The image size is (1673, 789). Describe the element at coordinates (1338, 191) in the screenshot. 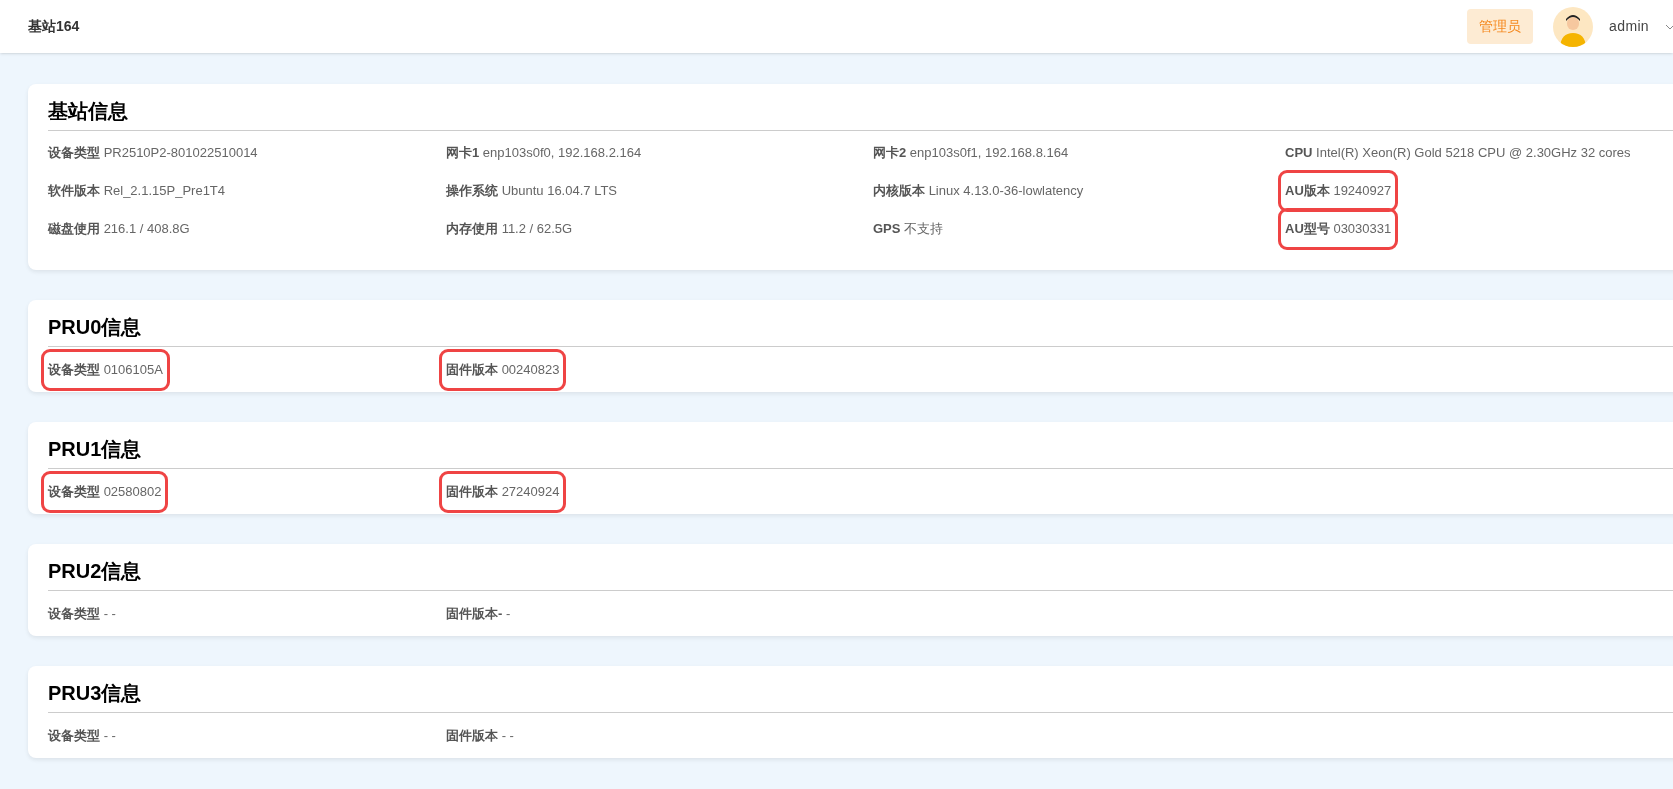

I see `info-field: AU版本 19240927` at that location.